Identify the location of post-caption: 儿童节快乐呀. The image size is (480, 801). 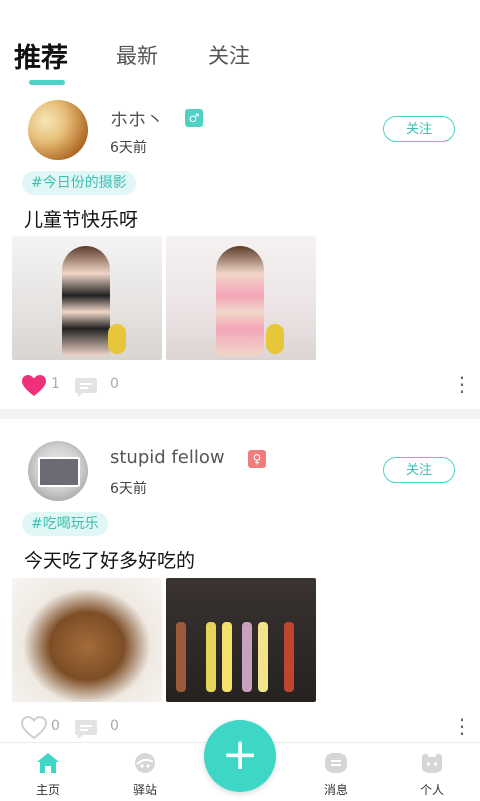
(81, 220).